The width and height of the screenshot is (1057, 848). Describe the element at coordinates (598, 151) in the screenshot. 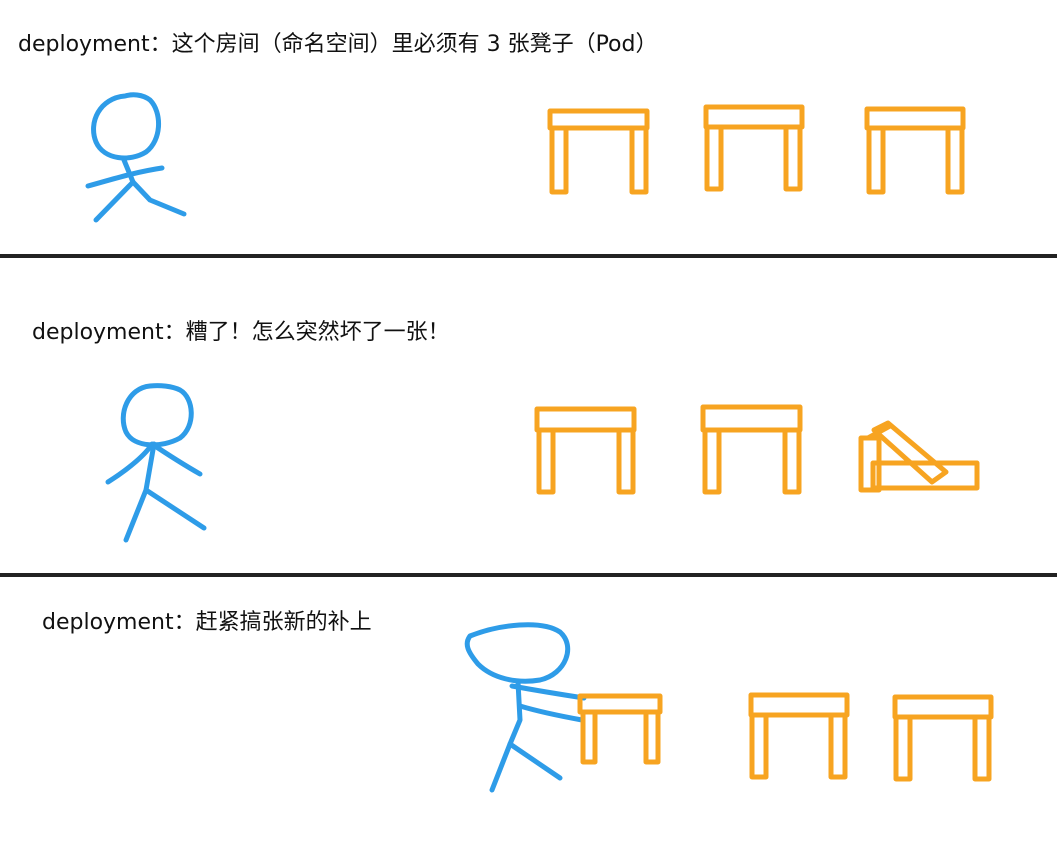

I see `stool-panel-1-a` at that location.